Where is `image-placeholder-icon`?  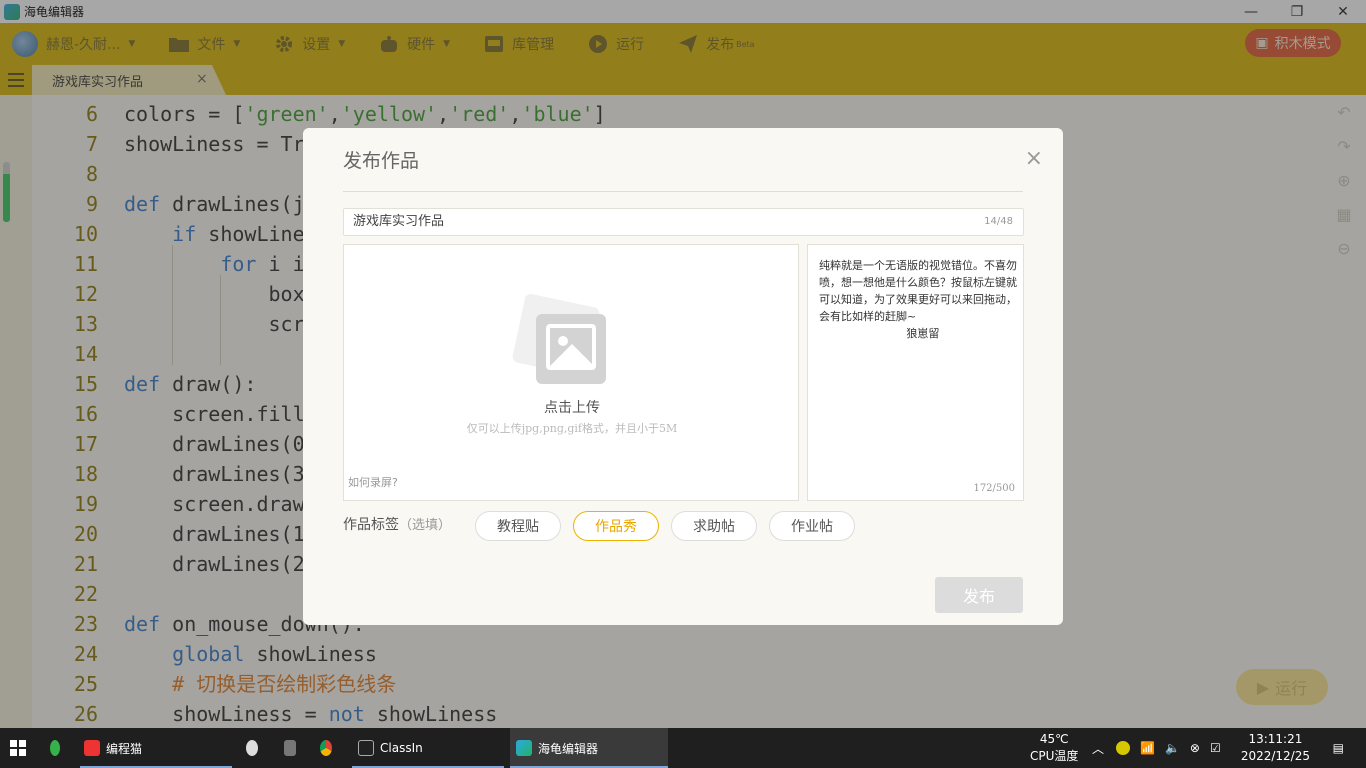
image-placeholder-icon is located at coordinates (558, 339).